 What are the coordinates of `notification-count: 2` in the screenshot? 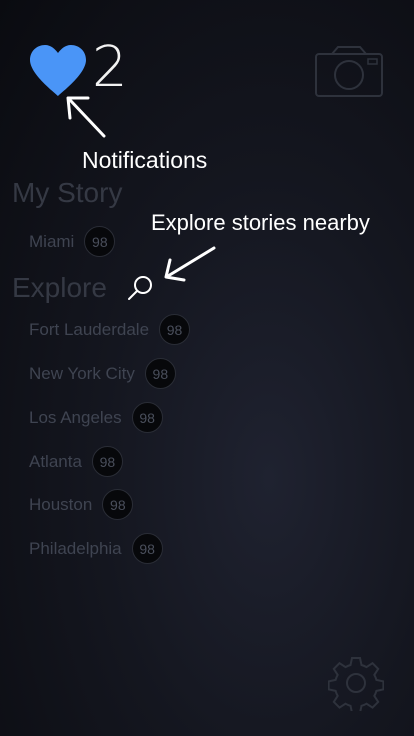 It's located at (110, 67).